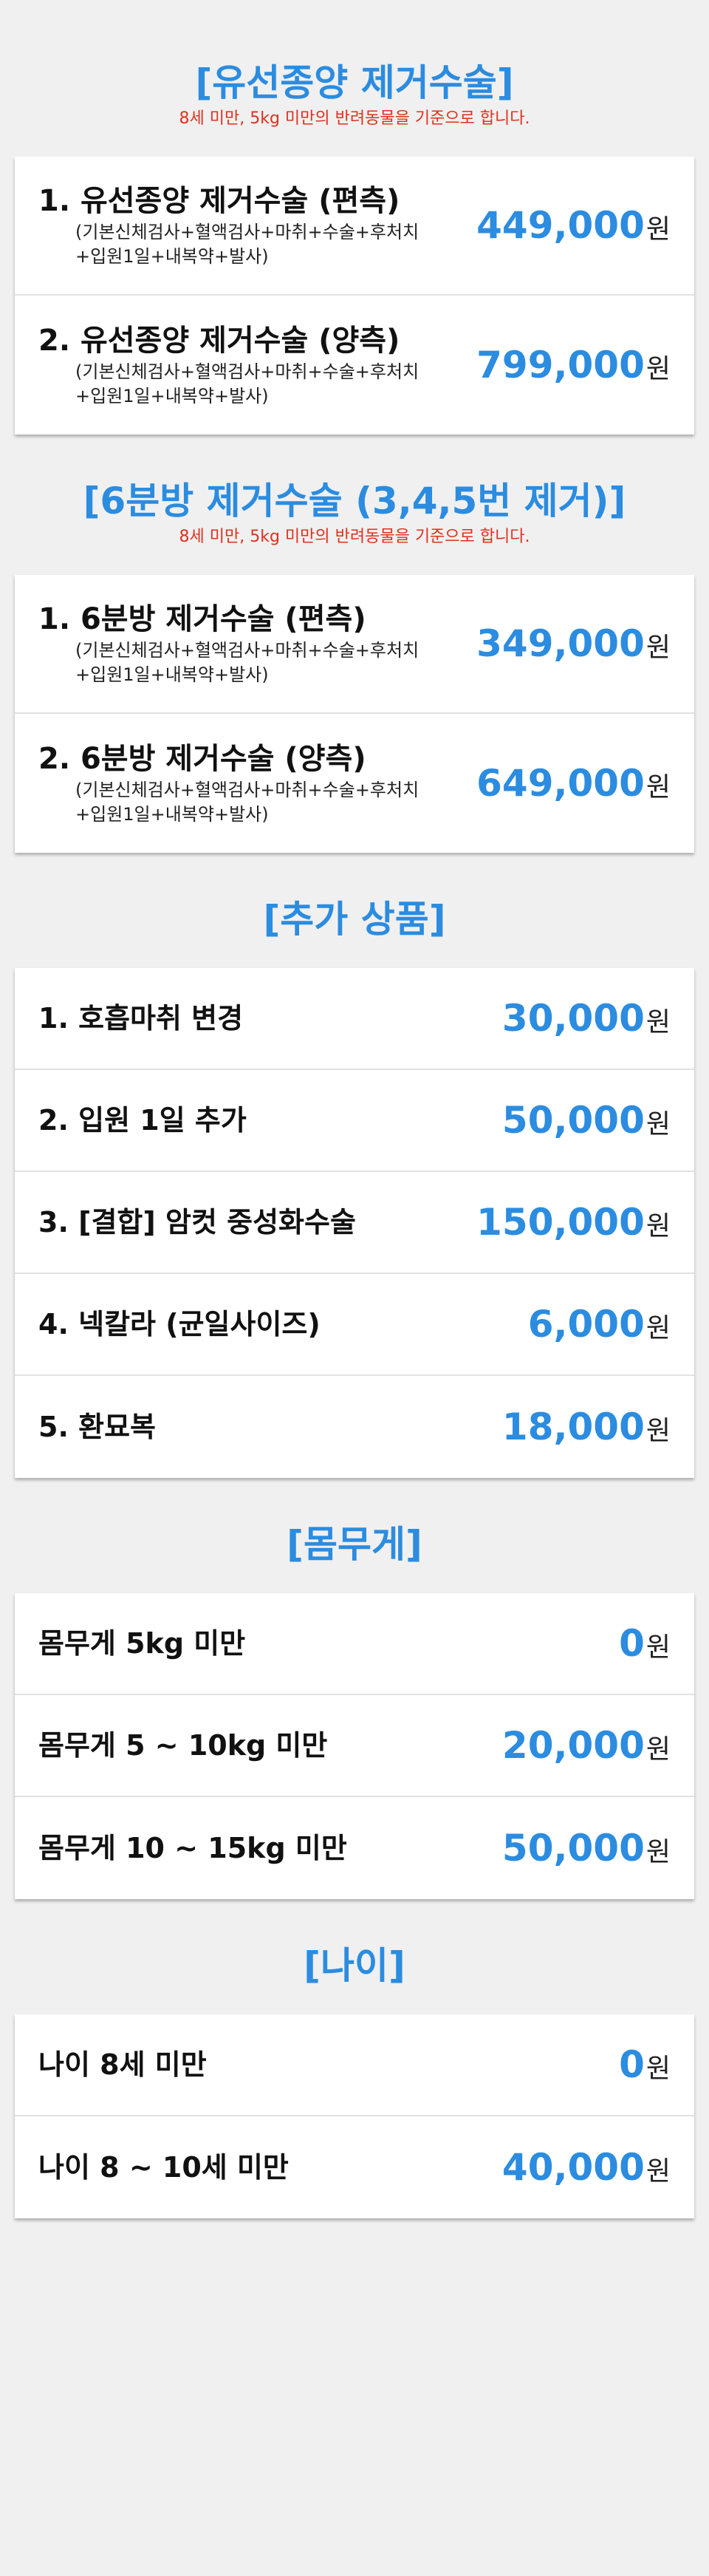  I want to click on price-amount: 449,000, so click(560, 225).